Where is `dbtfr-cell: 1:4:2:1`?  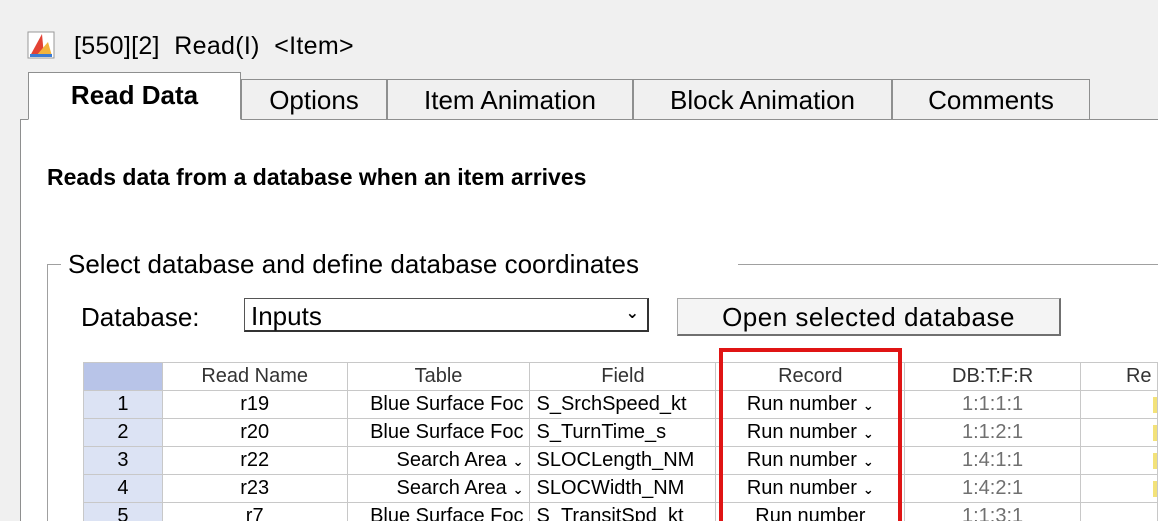
dbtfr-cell: 1:4:2:1 is located at coordinates (992, 488).